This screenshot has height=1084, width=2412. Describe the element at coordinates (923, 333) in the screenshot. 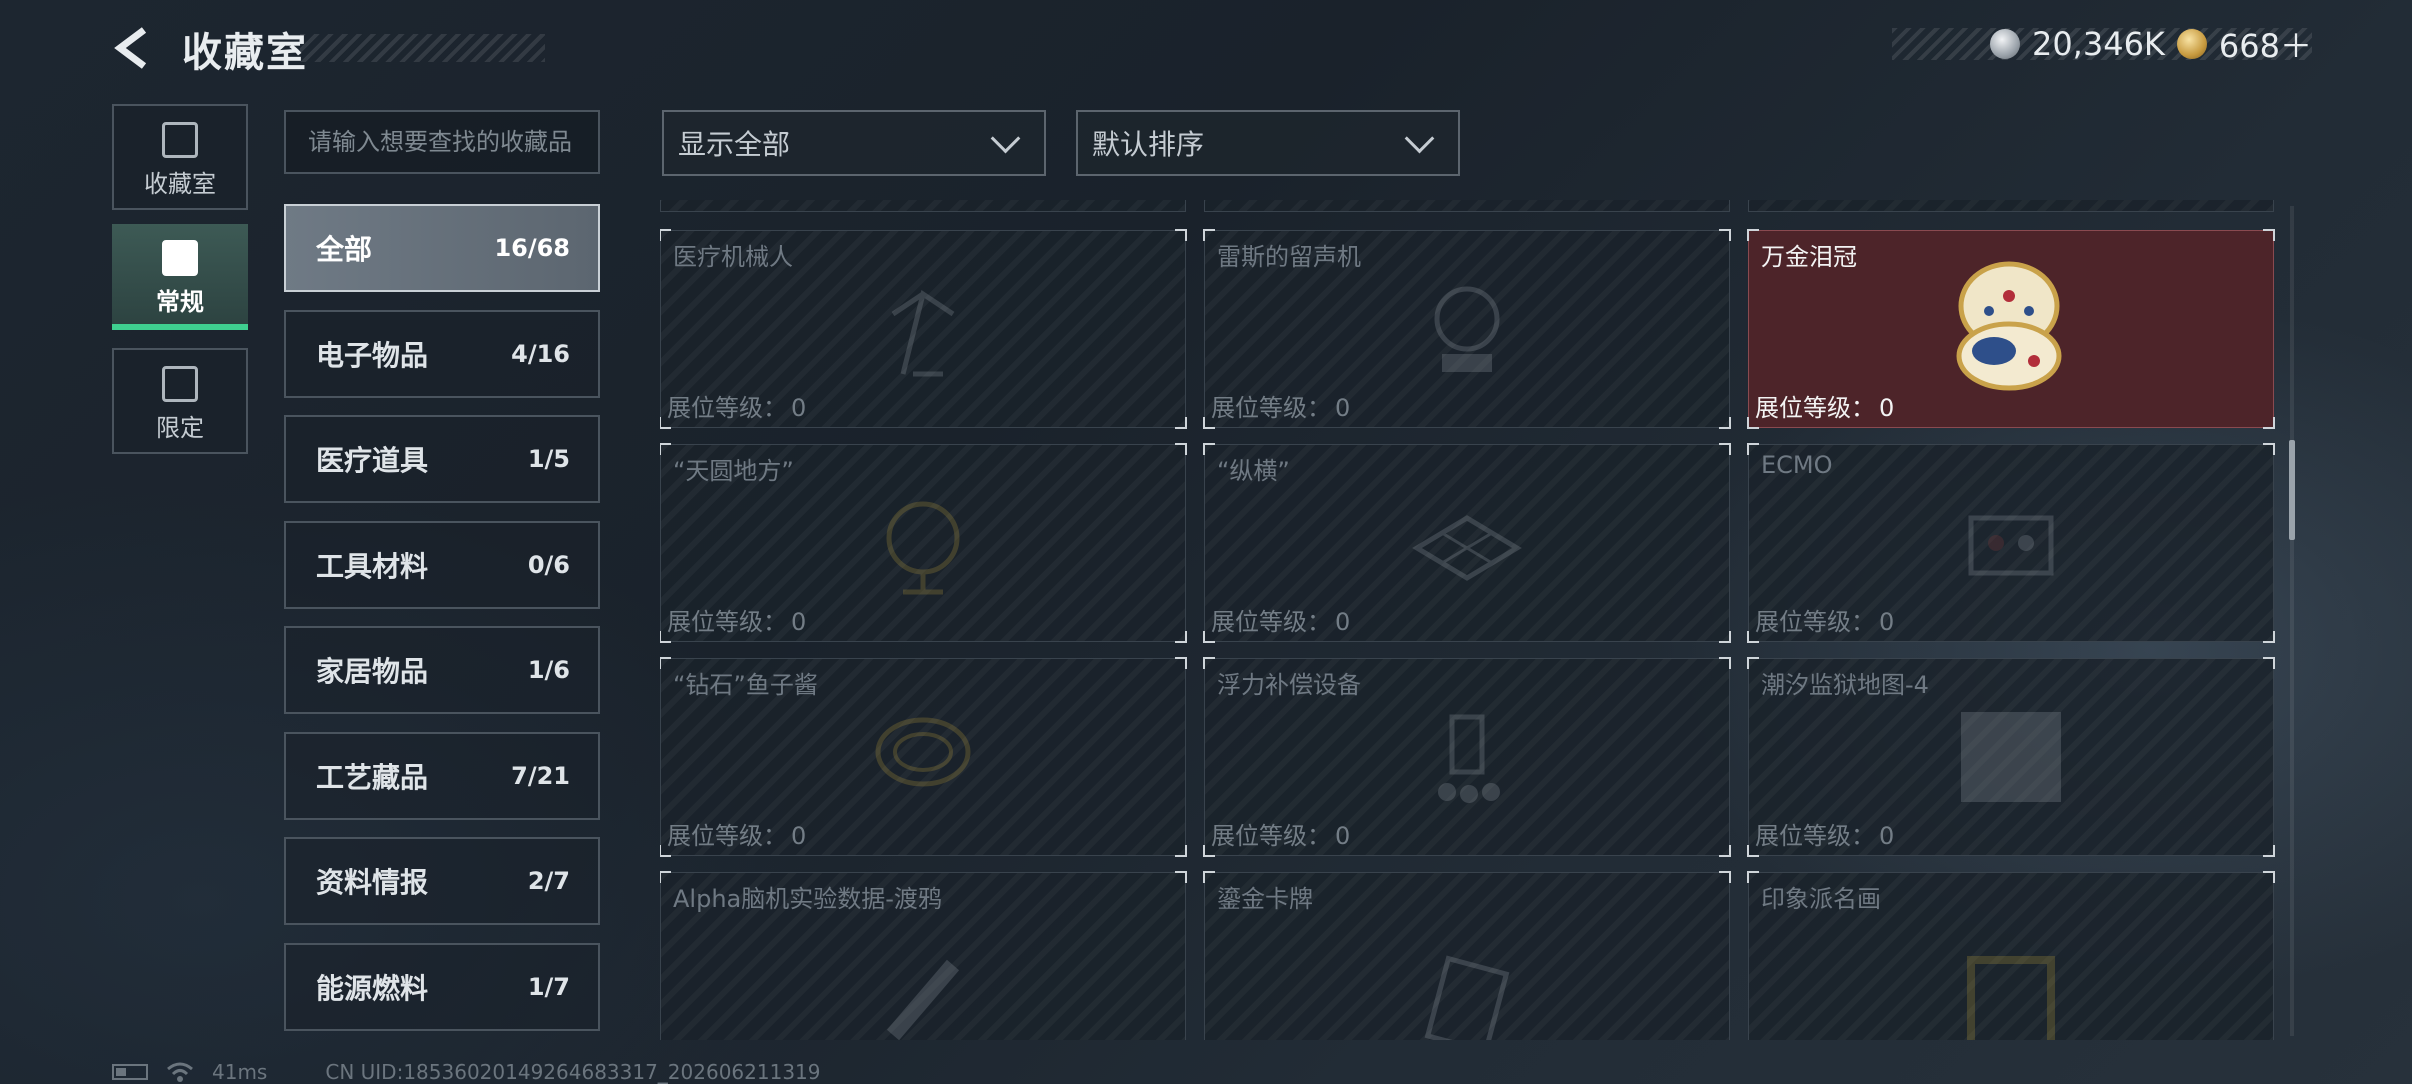

I see `medical-robot-icon` at that location.